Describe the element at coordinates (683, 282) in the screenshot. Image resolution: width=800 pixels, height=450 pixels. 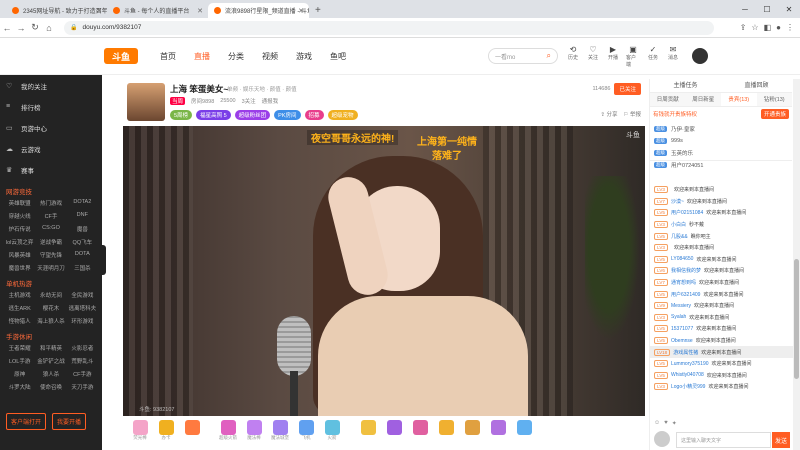
I see `chat-nickname: 通宵想到吗` at that location.